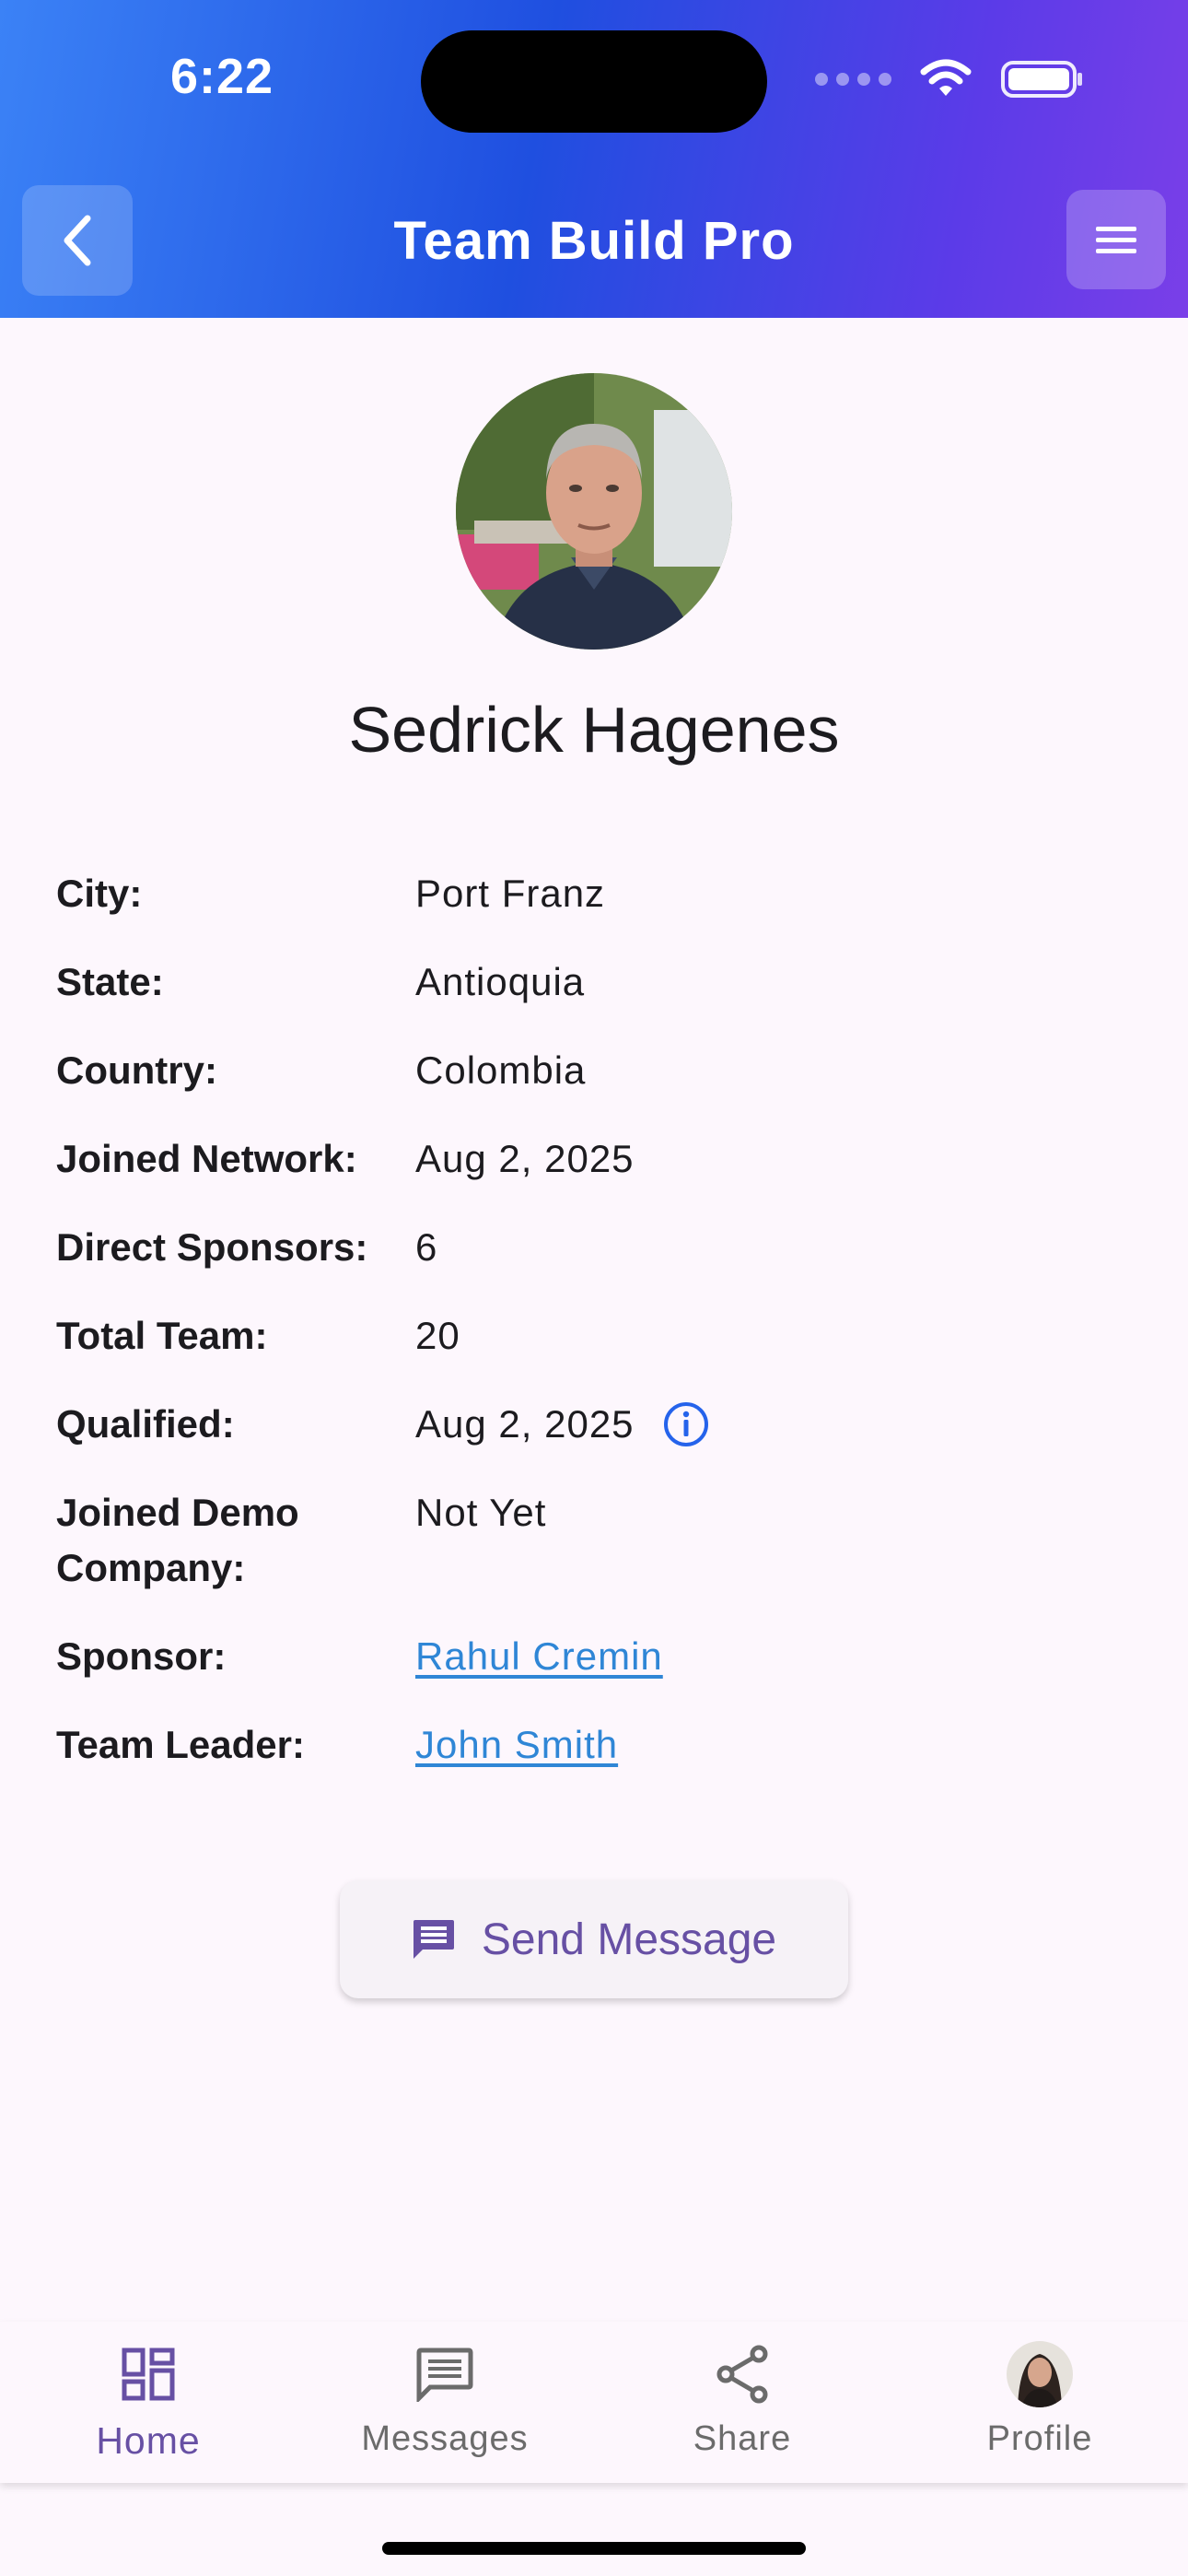 This screenshot has width=1188, height=2576. I want to click on profile-photo, so click(594, 511).